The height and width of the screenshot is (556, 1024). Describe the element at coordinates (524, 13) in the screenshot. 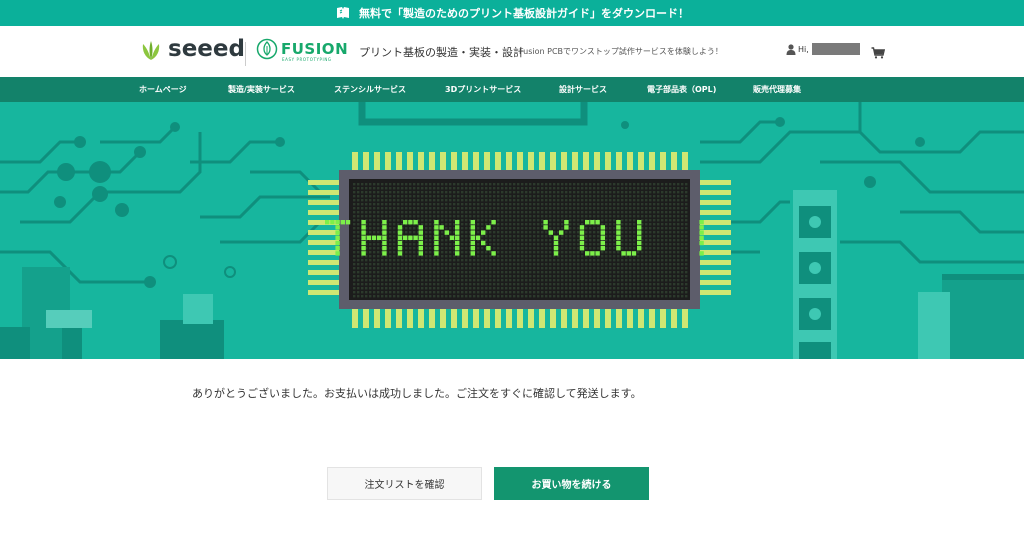

I see `promo-text: 無料で「製造のためのプリント基板設計ガイド」をダウンロード！` at that location.